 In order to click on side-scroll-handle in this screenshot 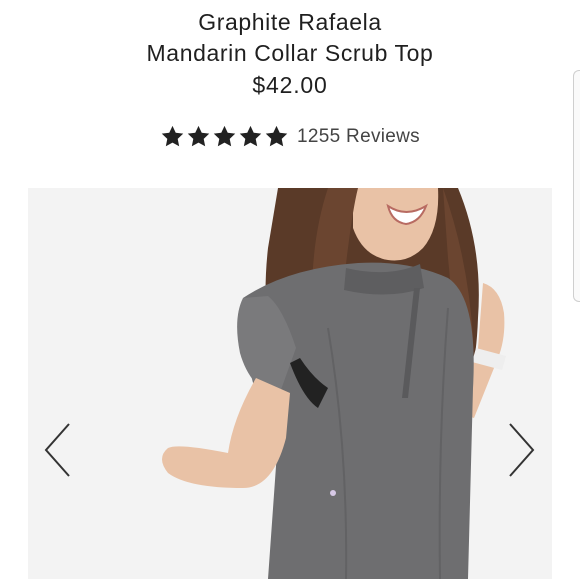, I will do `click(576, 186)`.